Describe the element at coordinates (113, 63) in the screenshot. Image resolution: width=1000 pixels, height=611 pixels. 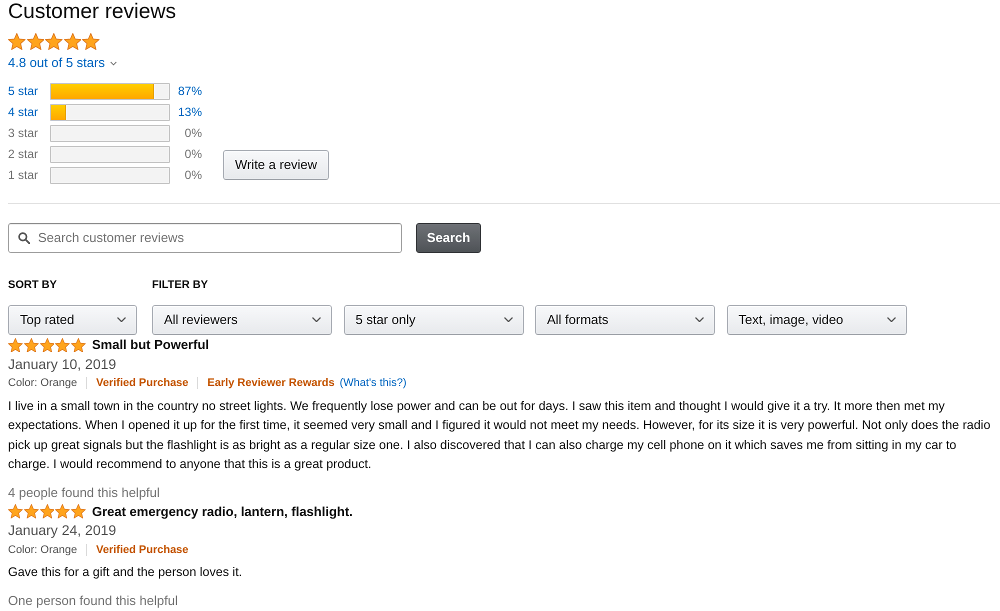
I see `caret-icon` at that location.